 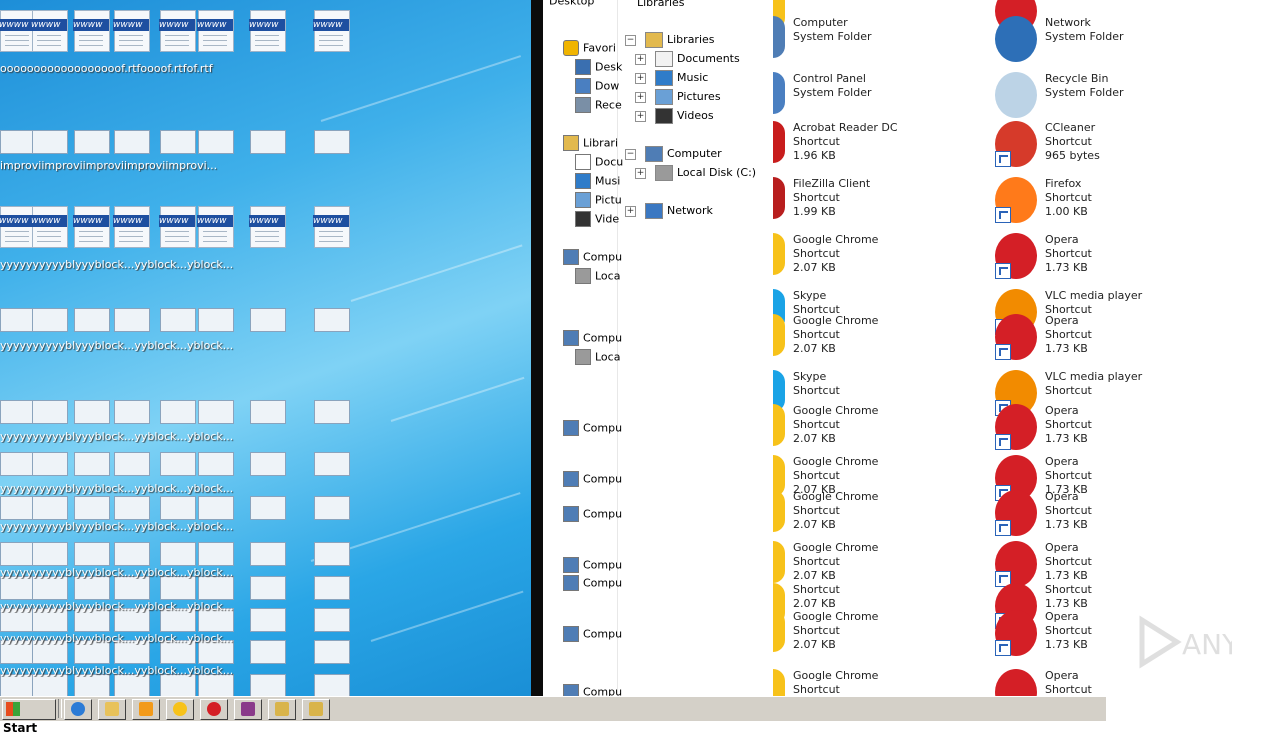 I want to click on file-entry-control-panel: Control Panel System Folder, so click(x=888, y=97).